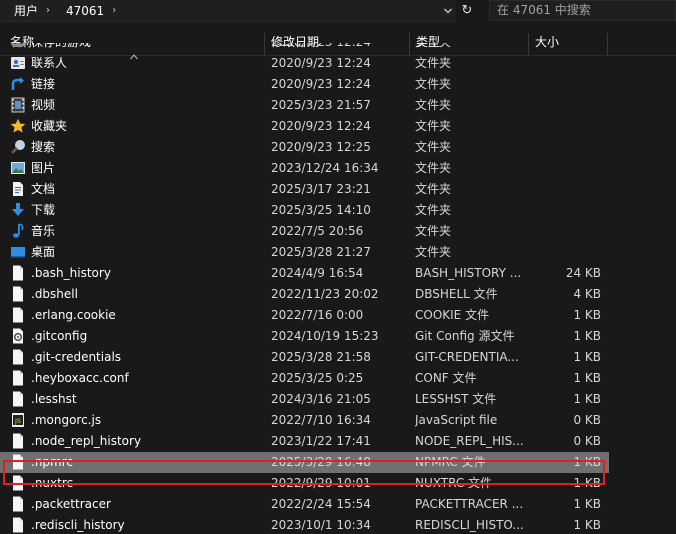 This screenshot has height=534, width=676. I want to click on js-file-icon: JS, so click(19, 420).